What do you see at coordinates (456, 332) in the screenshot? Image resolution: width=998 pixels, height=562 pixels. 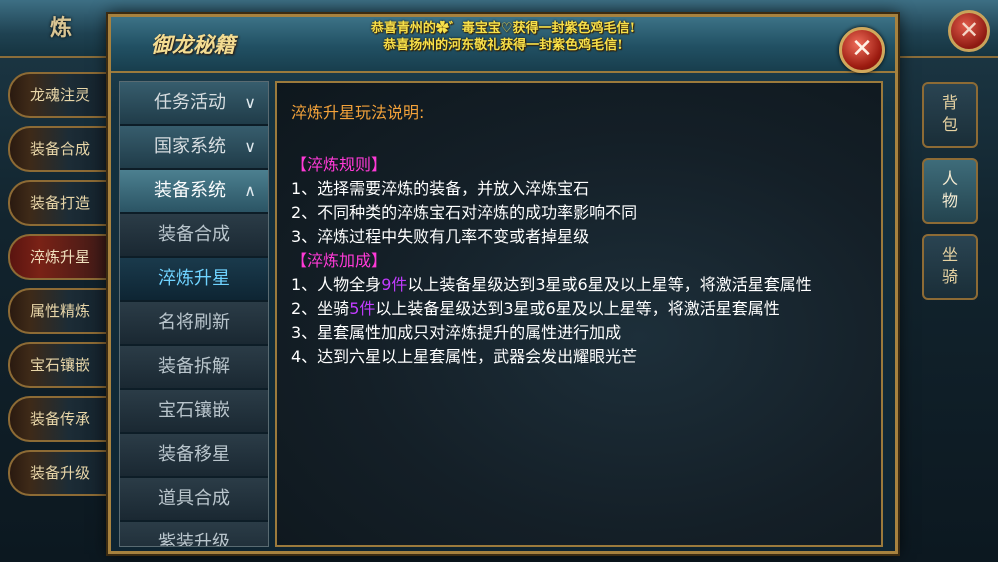 I see `bonus-line-3: 3、星套属性加成只对淬炼提升的属性进行加成` at bounding box center [456, 332].